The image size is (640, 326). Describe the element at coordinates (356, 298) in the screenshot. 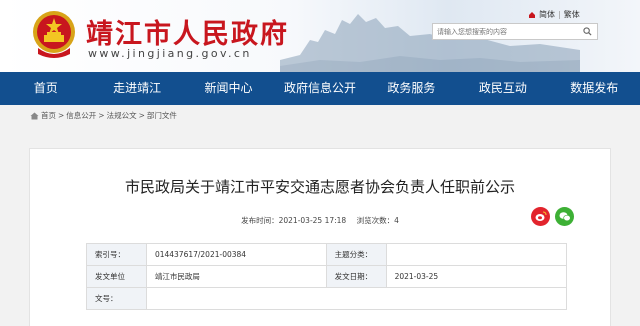

I see `docno-value` at that location.